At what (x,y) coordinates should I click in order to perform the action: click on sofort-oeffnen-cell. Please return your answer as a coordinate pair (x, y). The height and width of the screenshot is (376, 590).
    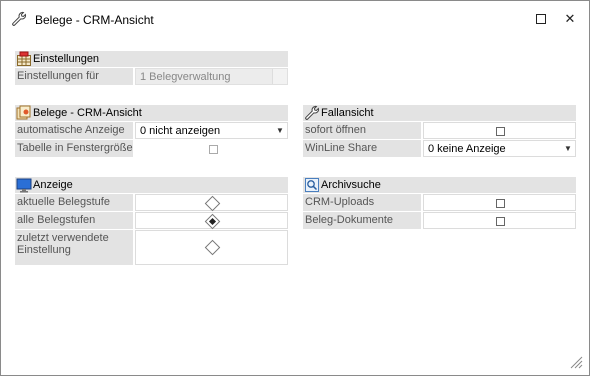
    Looking at the image, I should click on (499, 130).